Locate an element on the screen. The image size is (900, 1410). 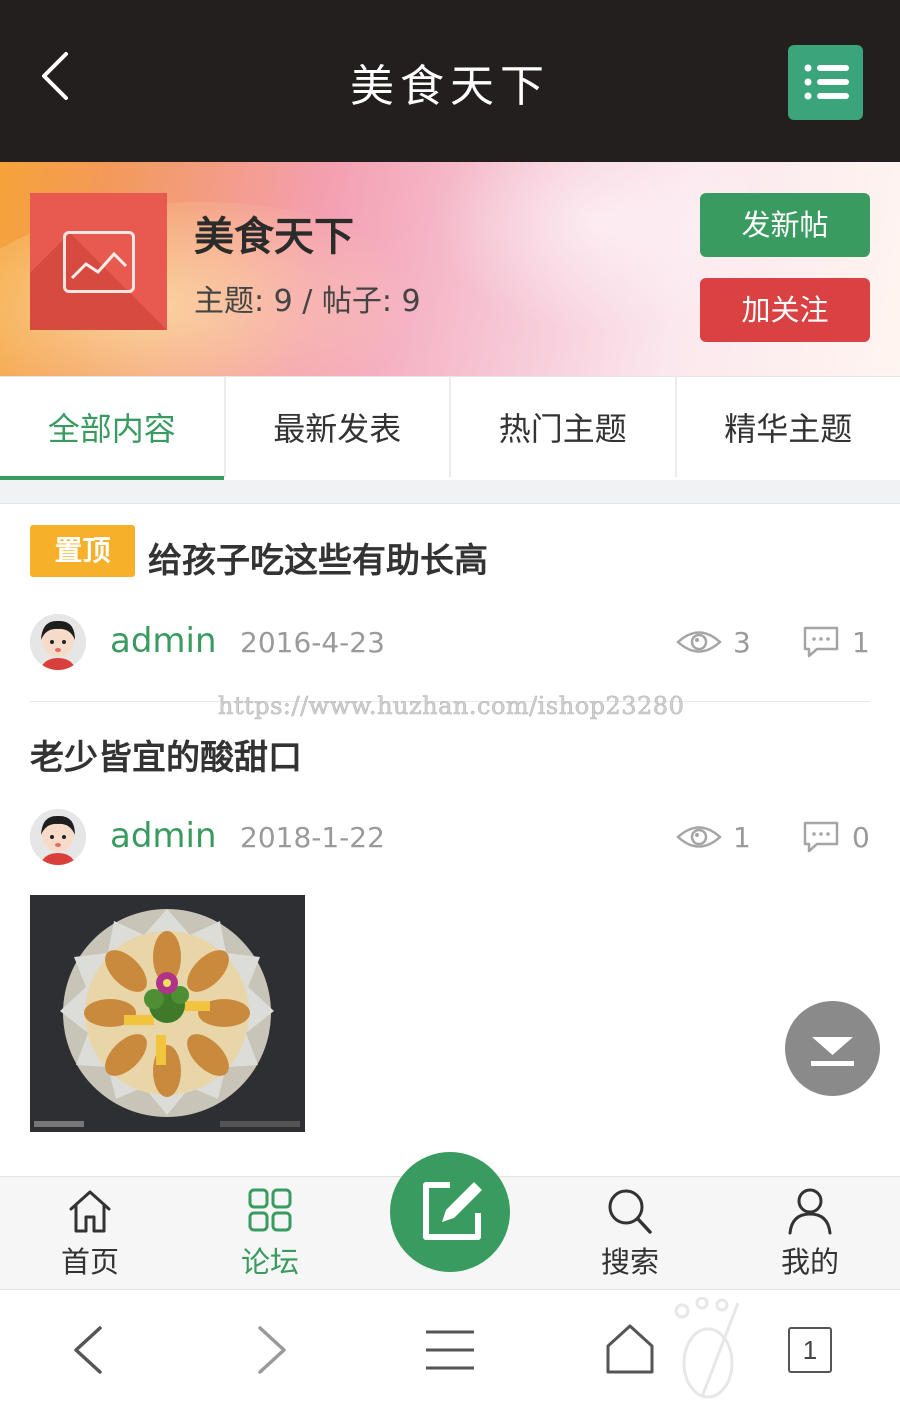
browser-forward-button is located at coordinates (270, 1350).